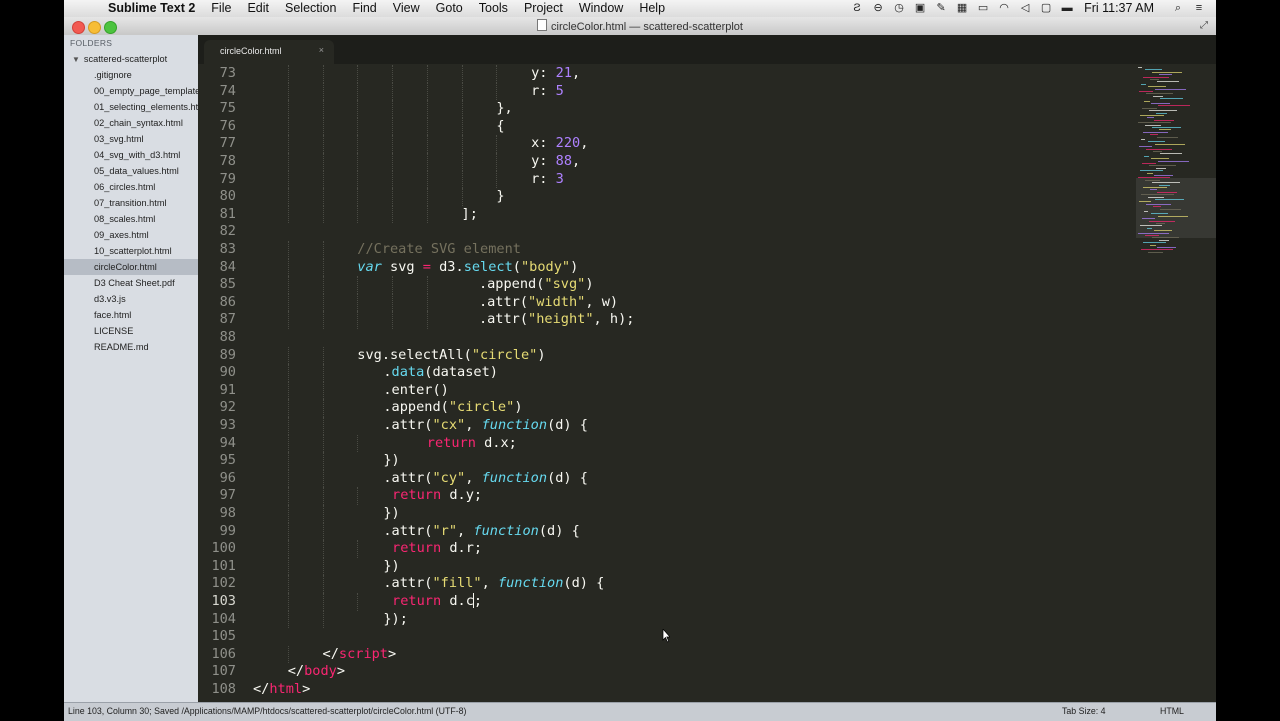  I want to click on sidebar-file-item: 04_svg_with_d3.html, so click(131, 155).